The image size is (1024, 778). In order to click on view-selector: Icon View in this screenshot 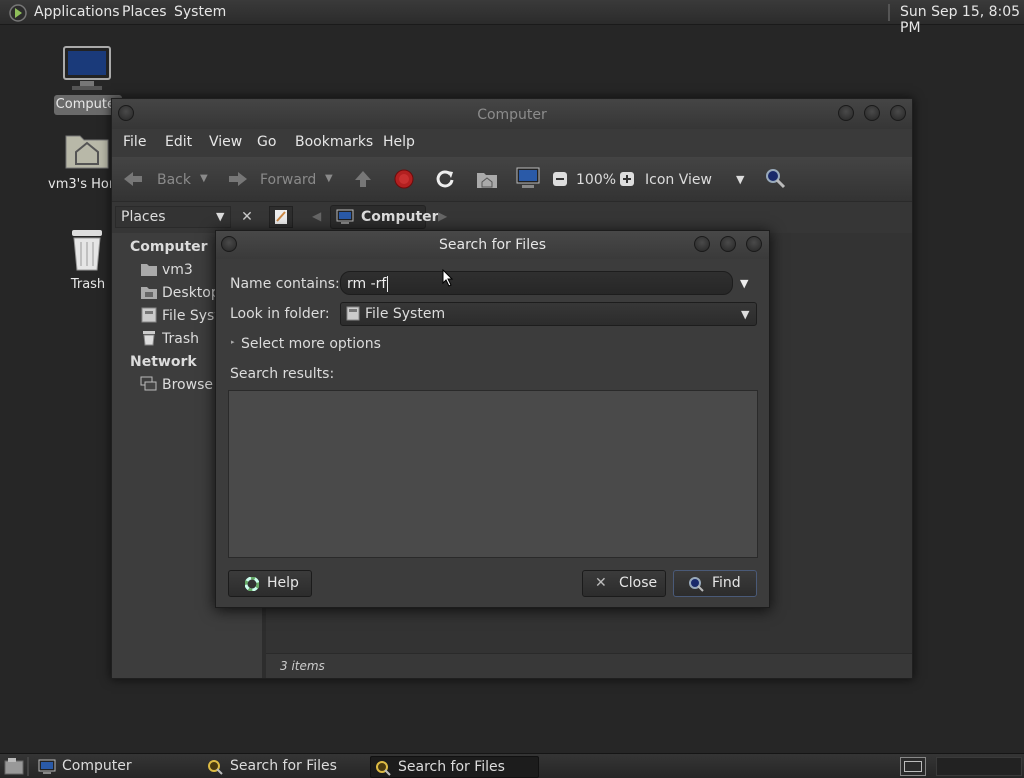, I will do `click(678, 180)`.